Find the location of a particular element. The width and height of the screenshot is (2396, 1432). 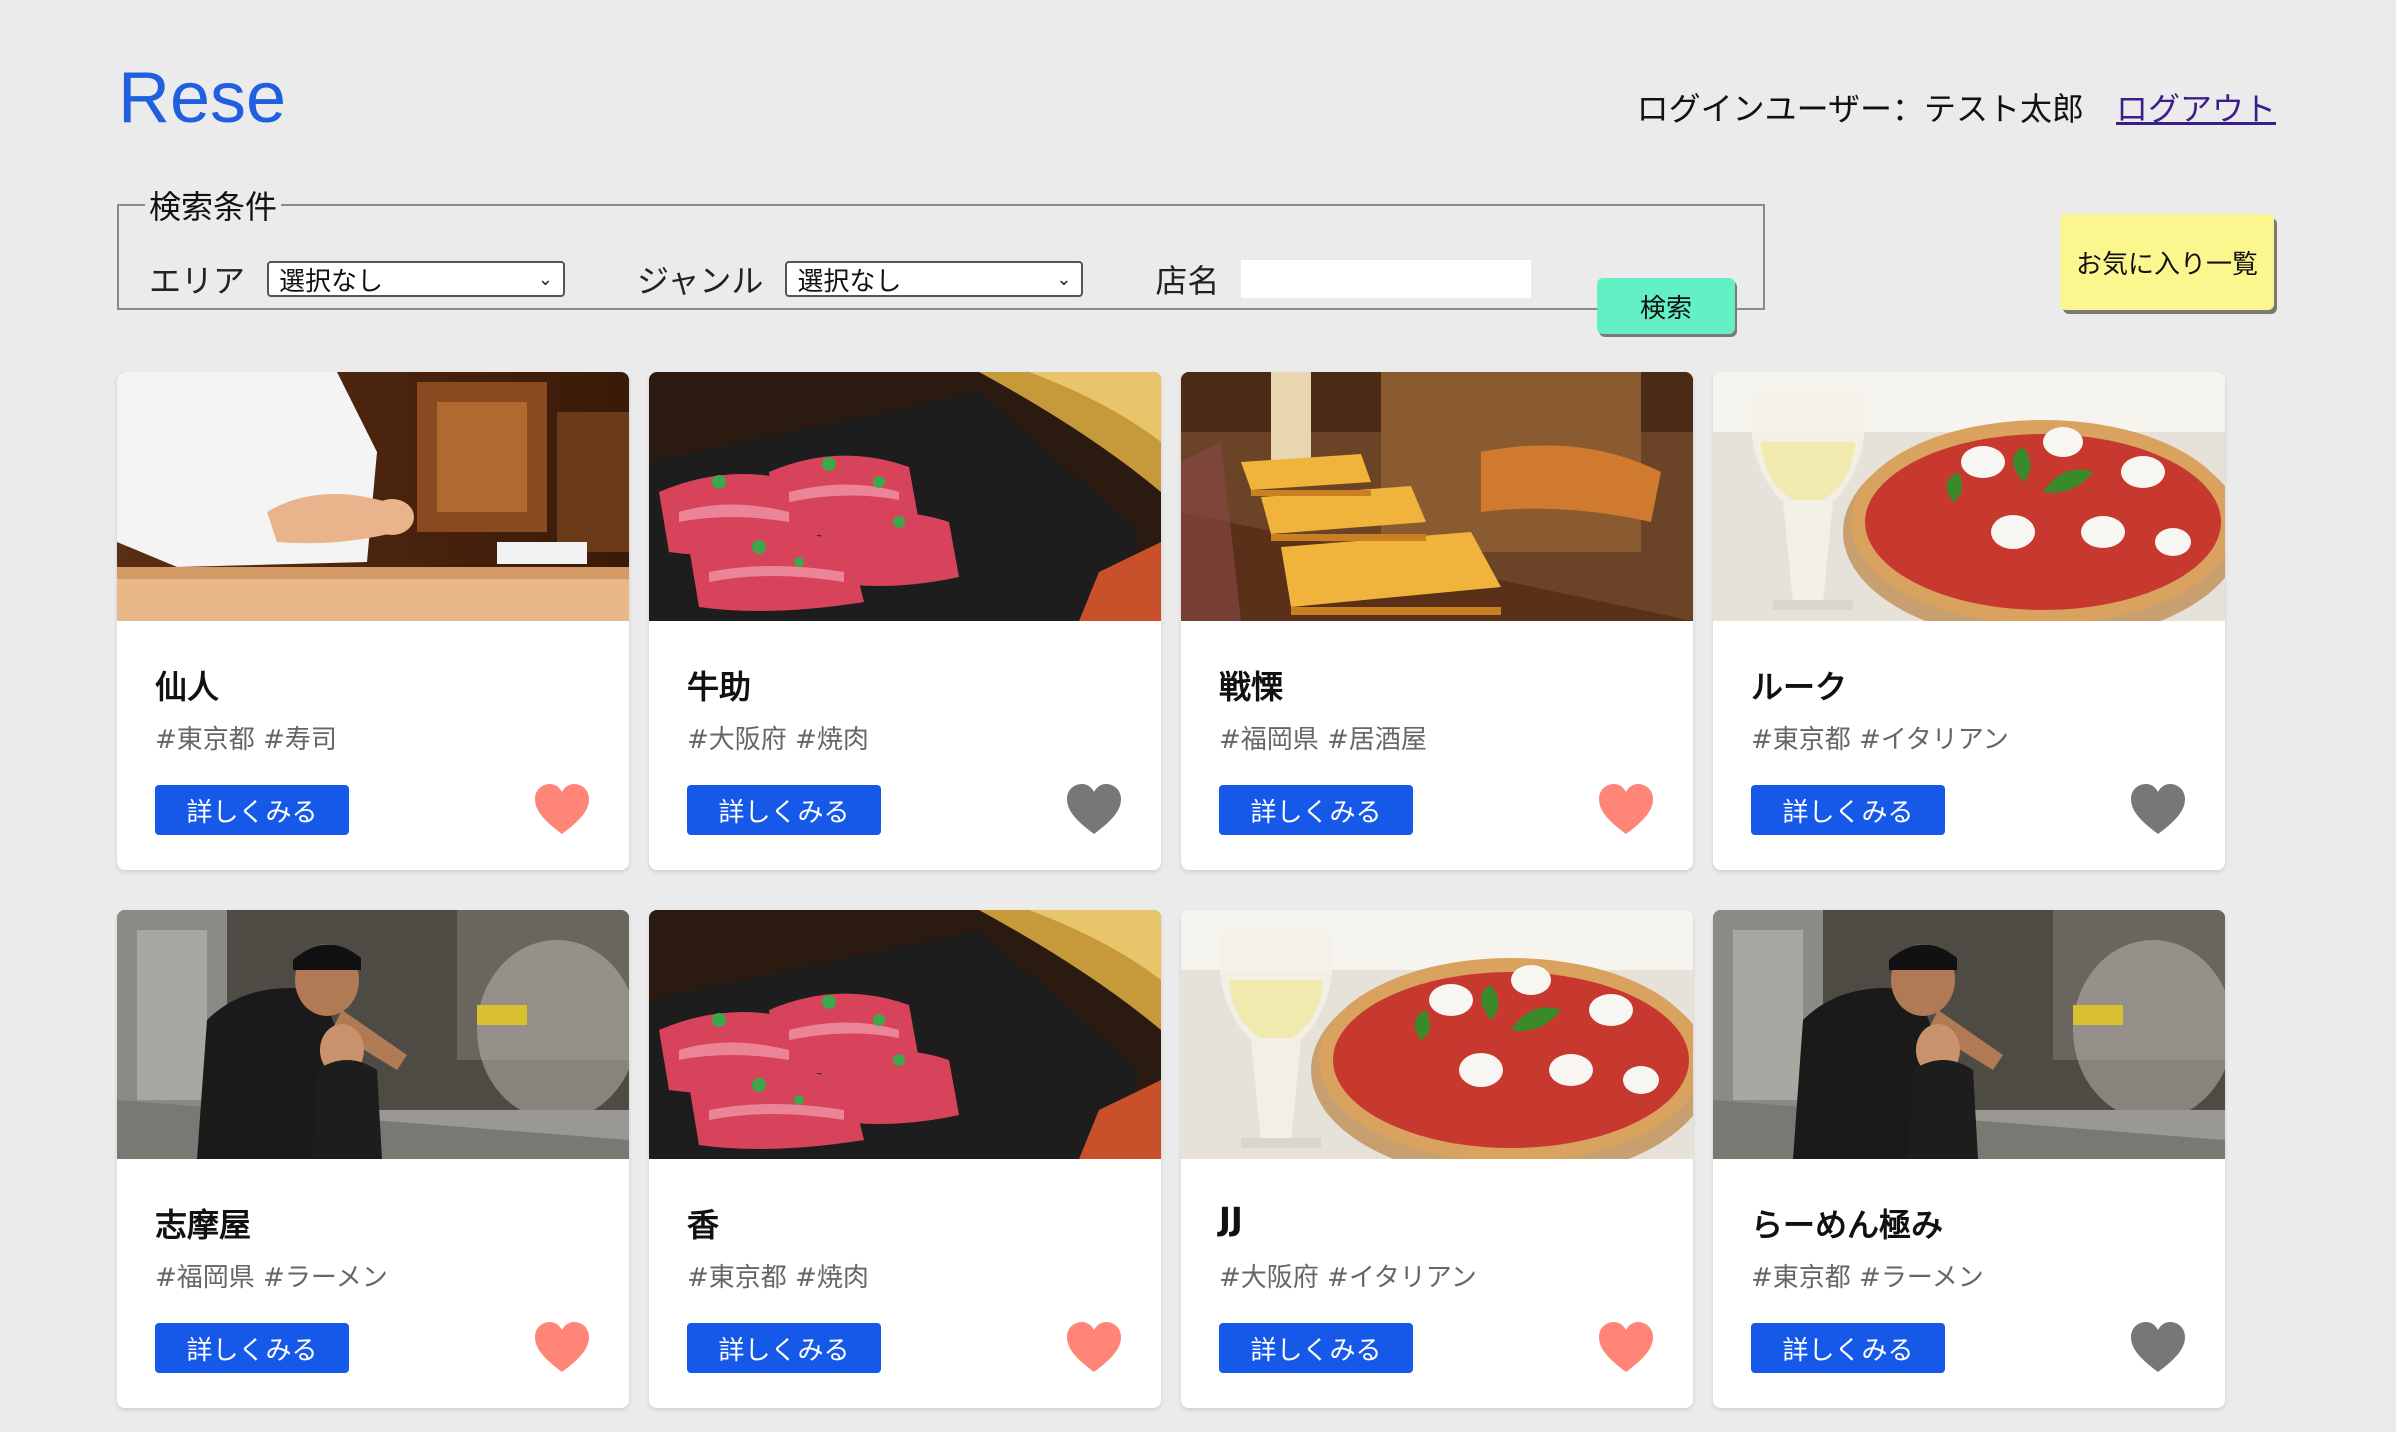

shop-tags: #東京都 #焼肉 is located at coordinates (778, 1278).